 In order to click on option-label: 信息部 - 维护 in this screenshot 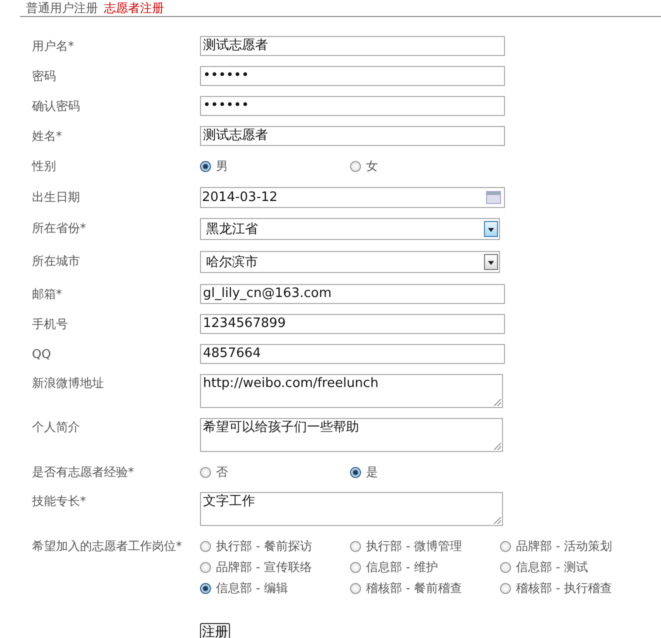, I will do `click(402, 567)`.